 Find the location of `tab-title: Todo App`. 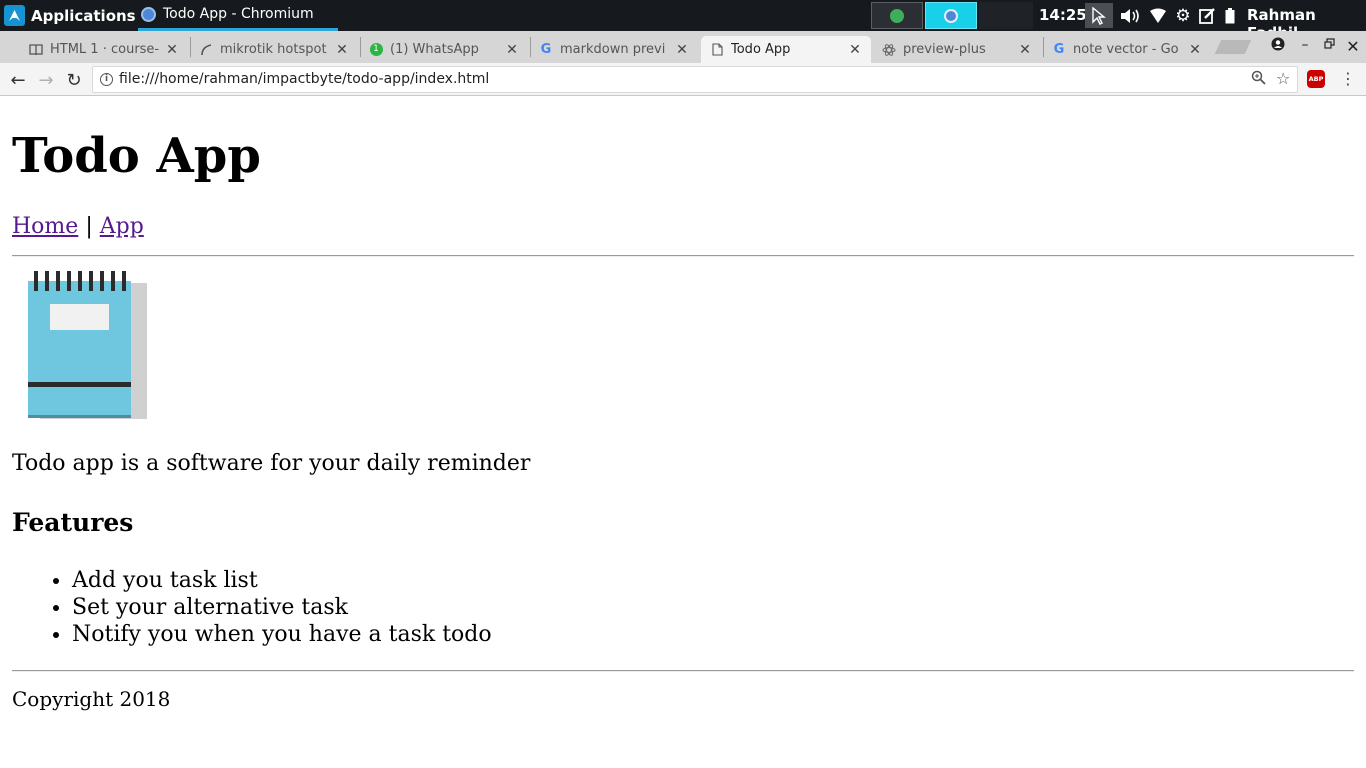

tab-title: Todo App is located at coordinates (761, 49).